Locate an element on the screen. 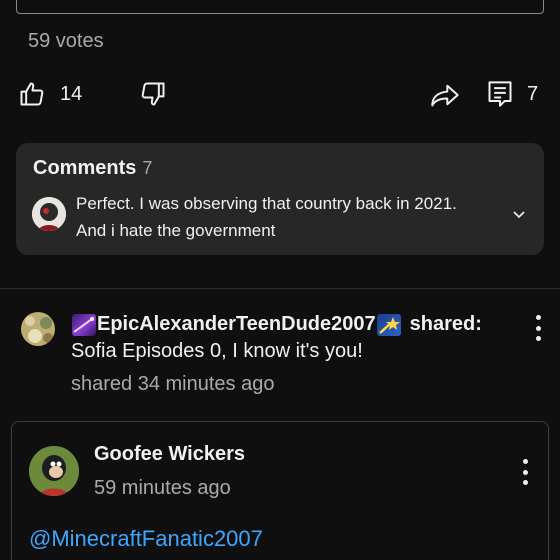 This screenshot has width=560, height=560. share-button is located at coordinates (445, 95).